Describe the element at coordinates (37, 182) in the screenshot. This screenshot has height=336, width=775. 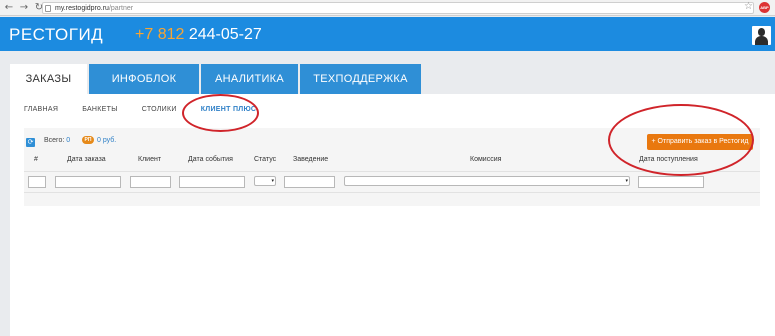
I see `filter-number-input` at that location.